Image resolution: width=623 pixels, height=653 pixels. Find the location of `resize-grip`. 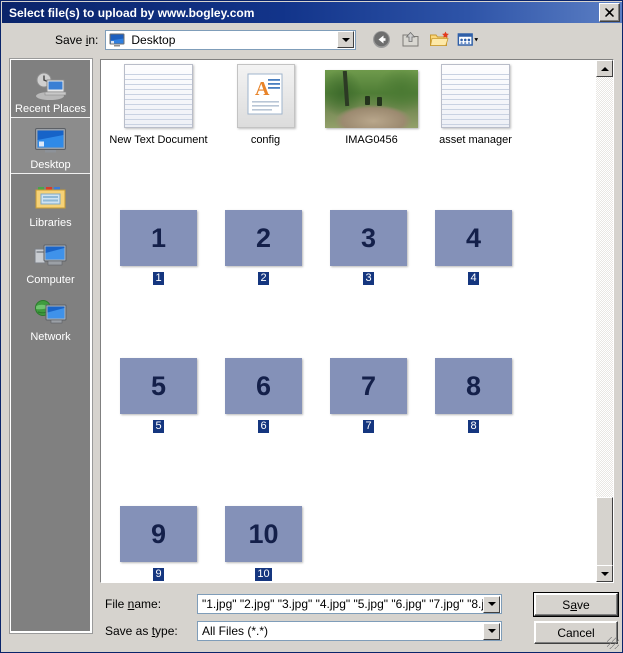

resize-grip is located at coordinates (613, 643).